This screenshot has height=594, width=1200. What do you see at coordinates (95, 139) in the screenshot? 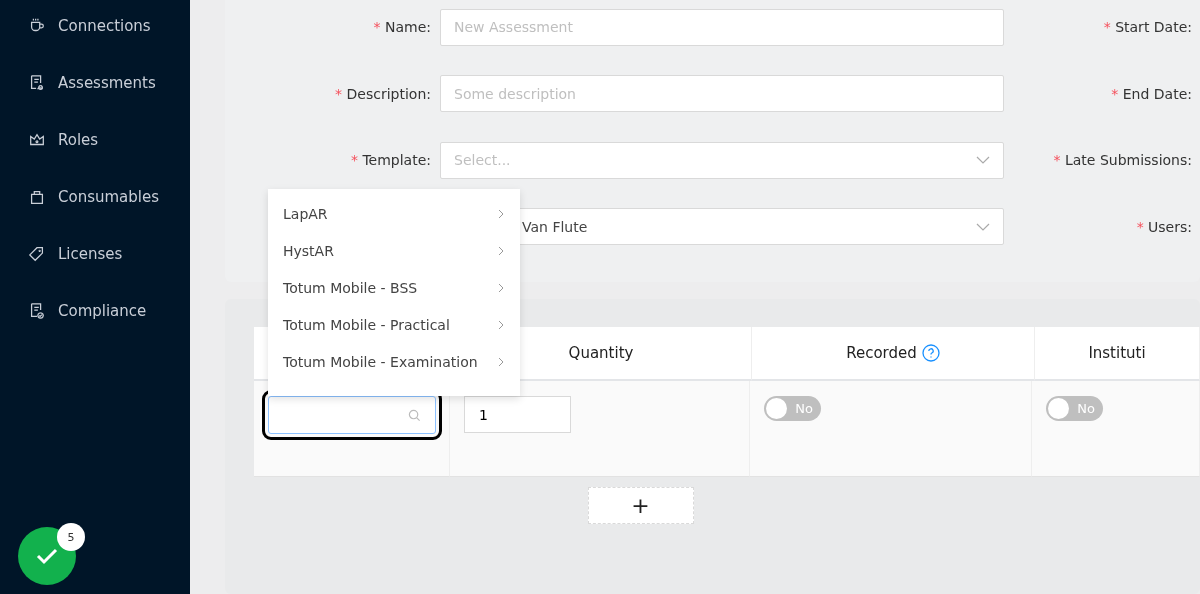
I see `nav-item: Roles` at bounding box center [95, 139].